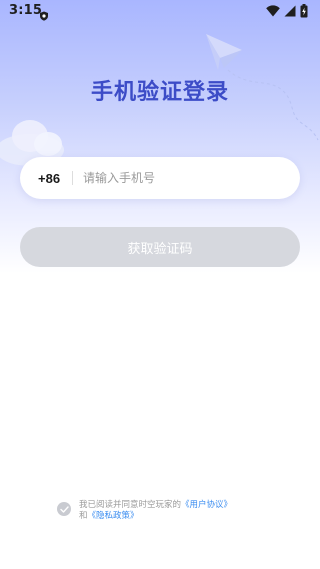 Image resolution: width=320 pixels, height=569 pixels. What do you see at coordinates (159, 92) in the screenshot?
I see `page-title: 手机验证登录` at bounding box center [159, 92].